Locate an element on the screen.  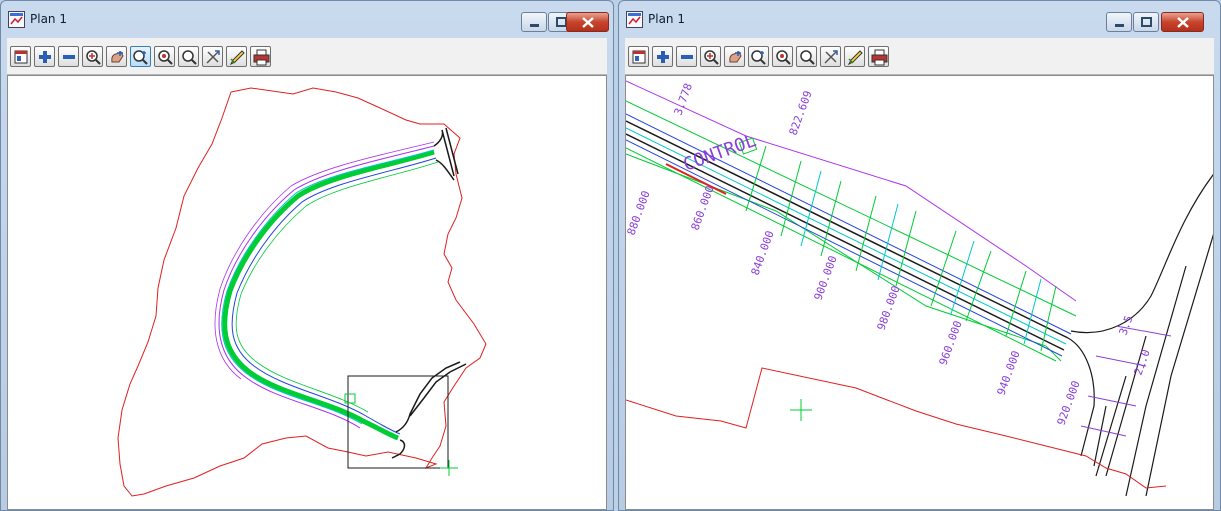
road-edge-outer is located at coordinates (334, 296).